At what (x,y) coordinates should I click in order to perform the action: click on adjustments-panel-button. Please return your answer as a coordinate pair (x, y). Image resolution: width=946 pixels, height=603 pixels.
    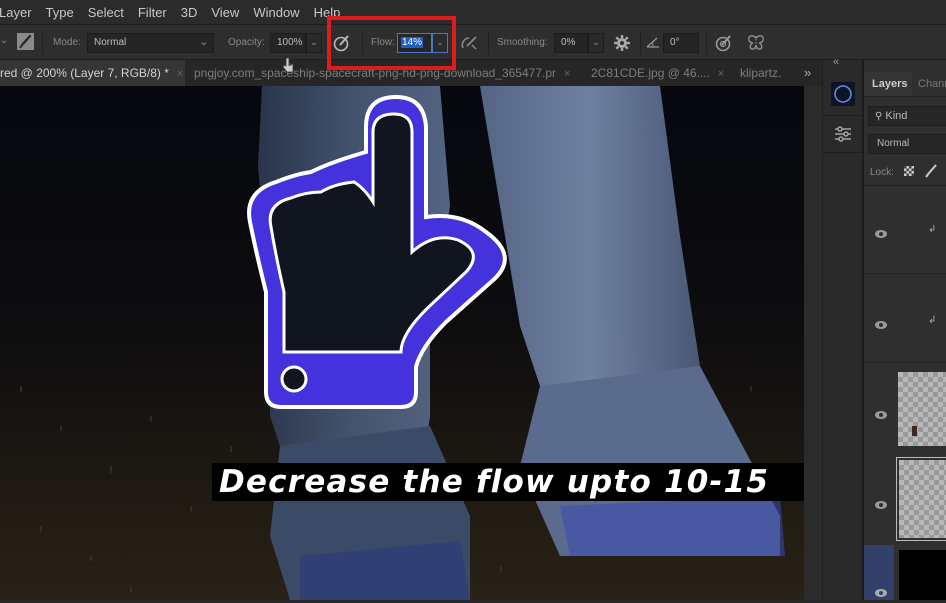
    Looking at the image, I should click on (843, 136).